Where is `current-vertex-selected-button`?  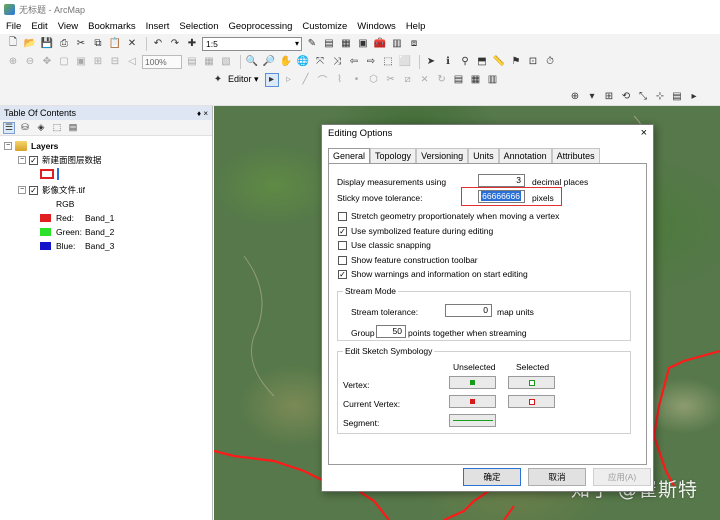
current-vertex-selected-button is located at coordinates (531, 401).